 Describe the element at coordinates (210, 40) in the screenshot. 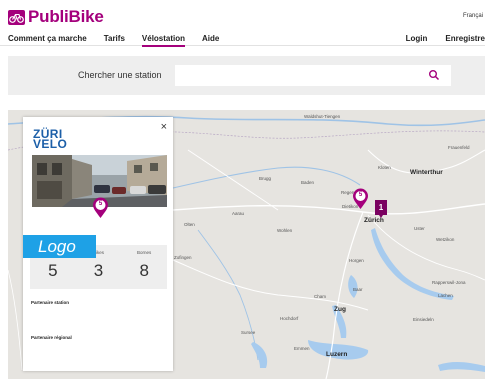

I see `nav-item-help: Aide` at that location.